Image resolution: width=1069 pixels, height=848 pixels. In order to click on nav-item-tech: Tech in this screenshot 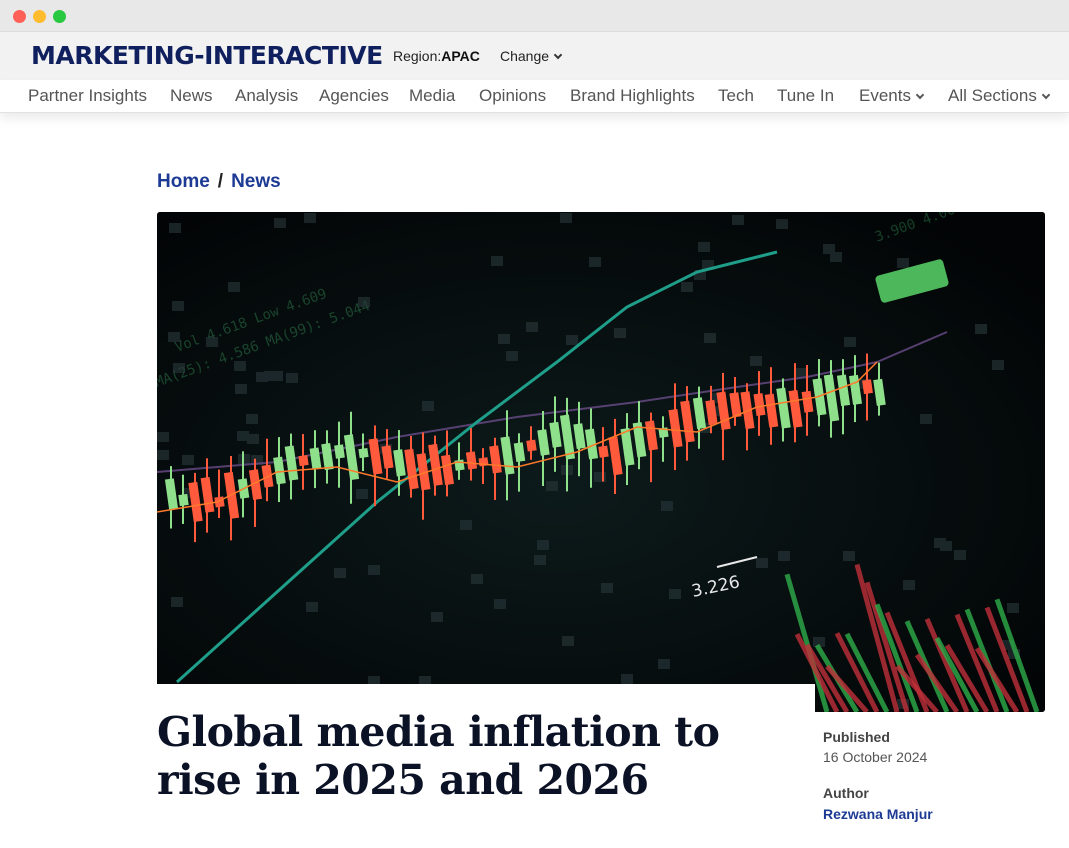, I will do `click(736, 96)`.